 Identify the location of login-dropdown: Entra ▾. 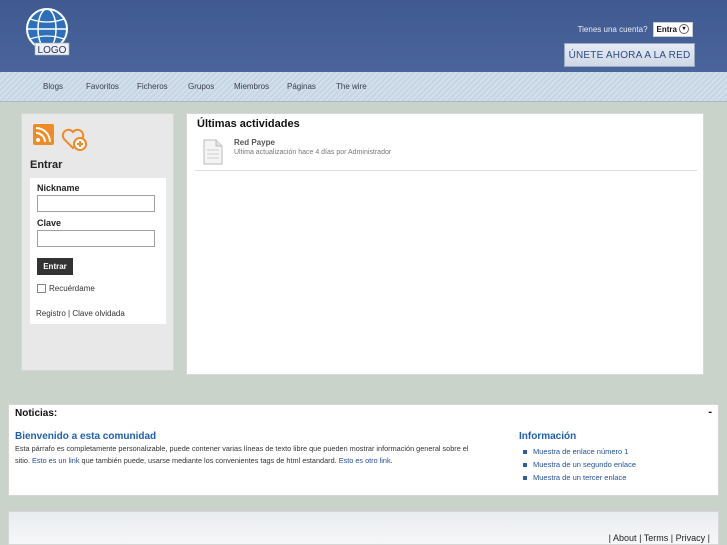
(672, 29).